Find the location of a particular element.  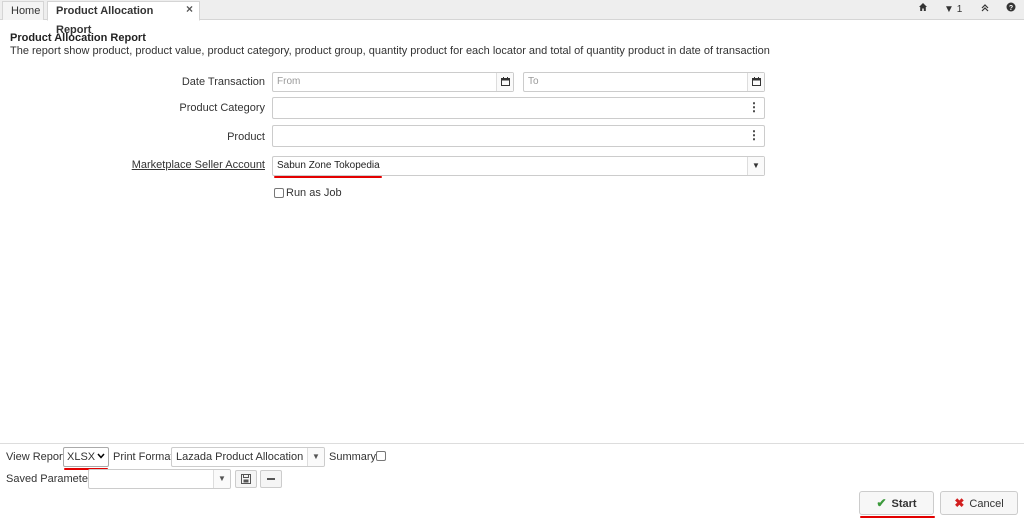

print-format-combobox: Lazada Product Allocation Re ▼ is located at coordinates (248, 457).